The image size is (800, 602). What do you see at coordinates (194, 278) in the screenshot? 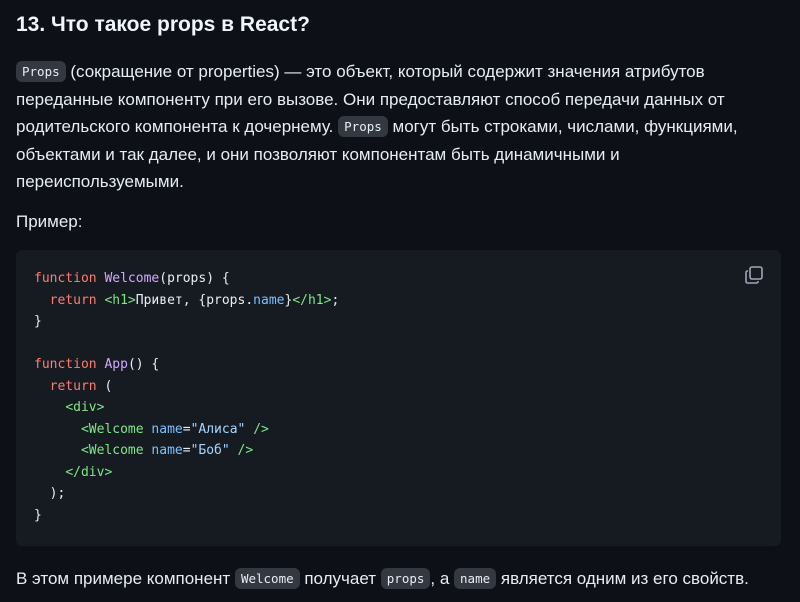
I see `code-text: (props) {` at bounding box center [194, 278].